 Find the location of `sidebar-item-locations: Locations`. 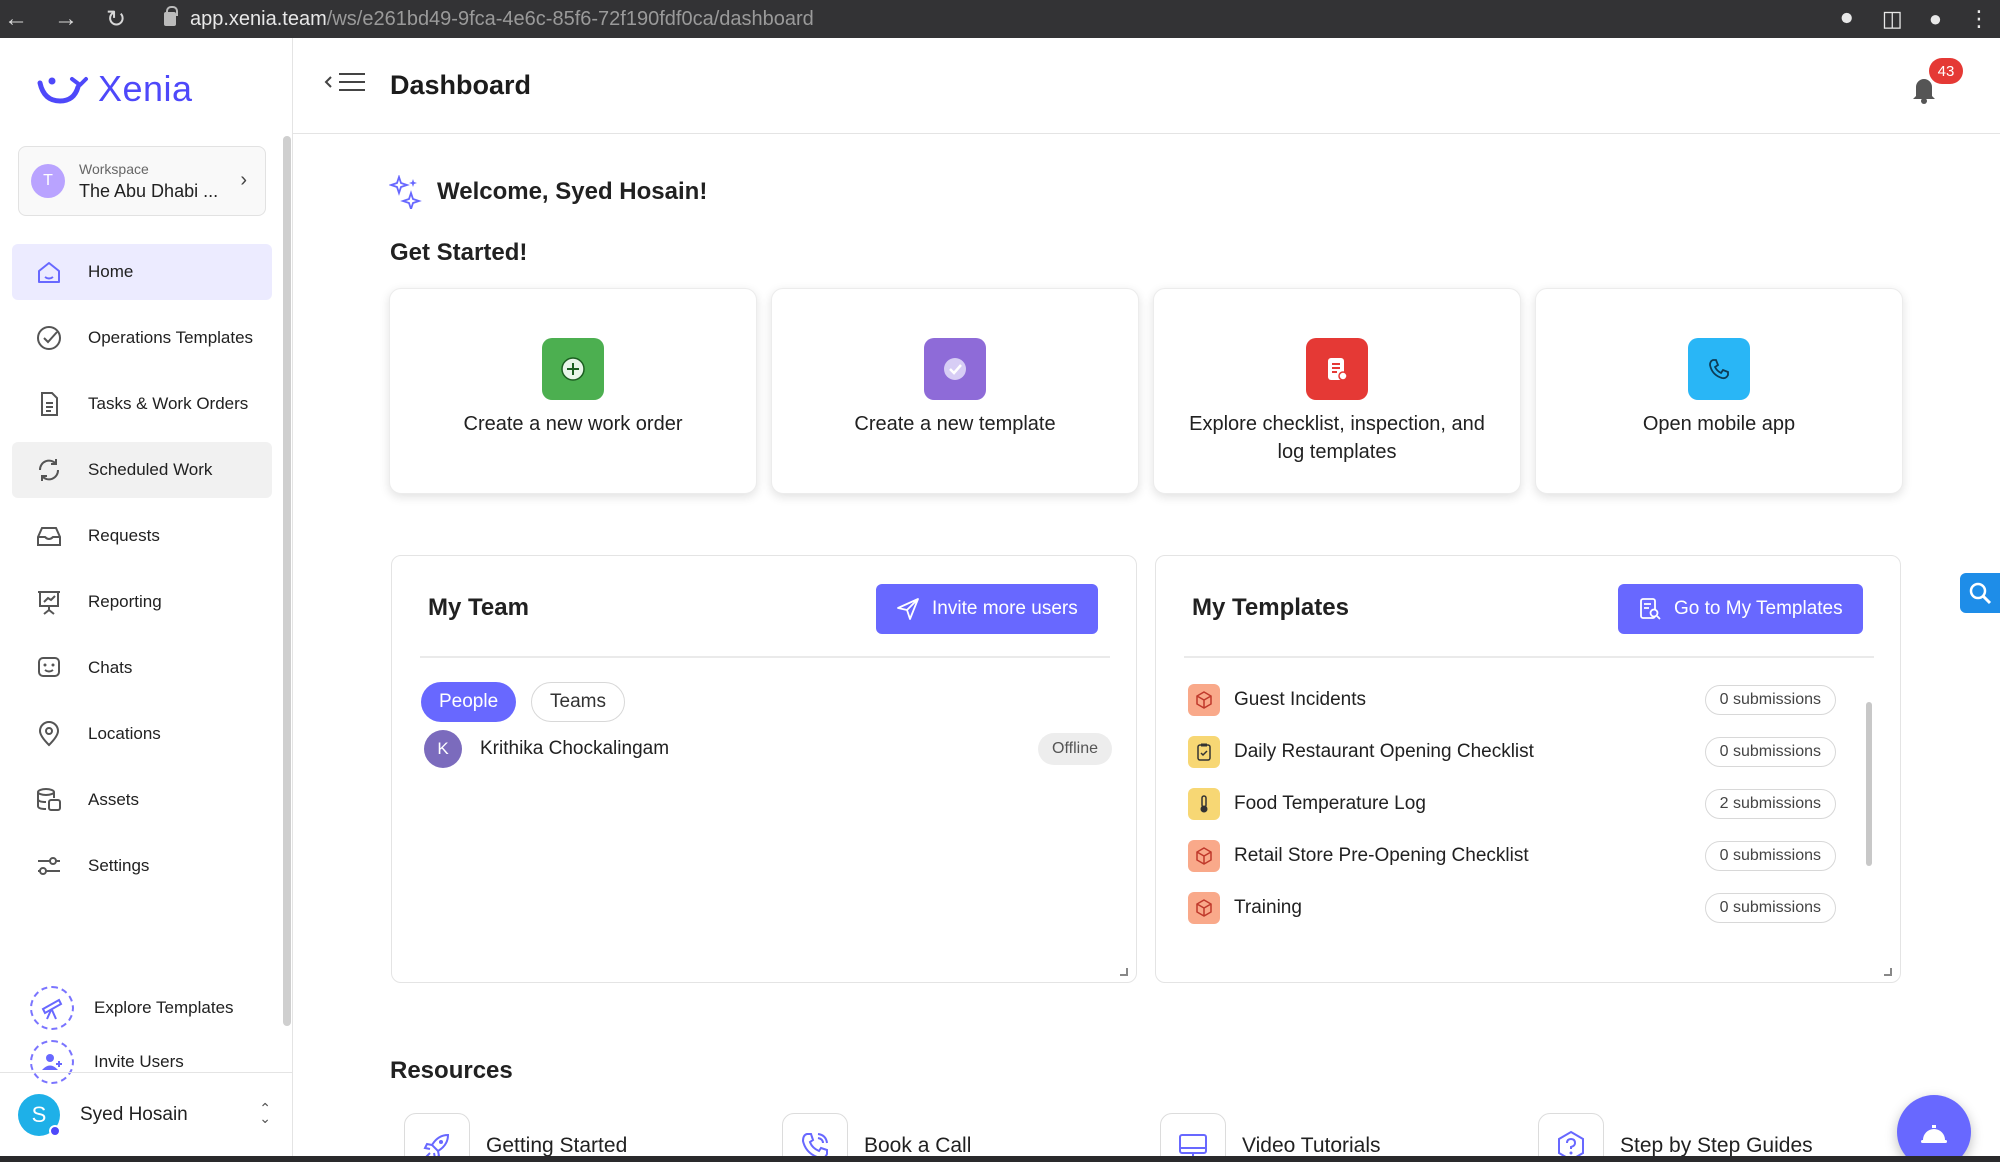

sidebar-item-locations: Locations is located at coordinates (142, 734).